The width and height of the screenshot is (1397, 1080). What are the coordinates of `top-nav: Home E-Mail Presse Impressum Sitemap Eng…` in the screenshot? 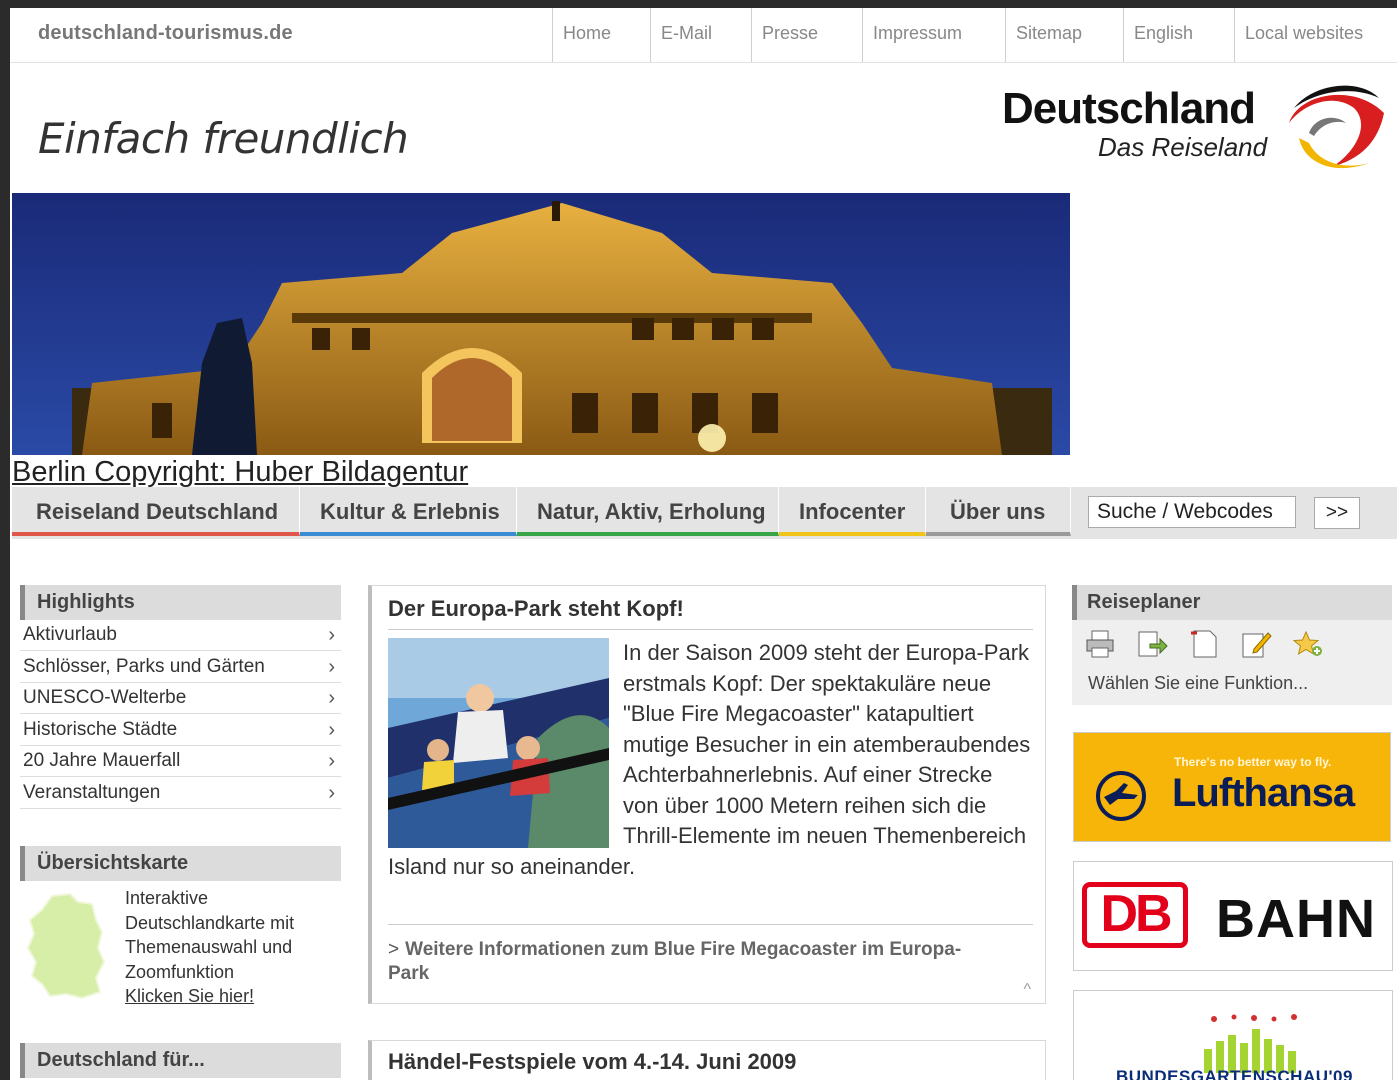 It's located at (974, 35).